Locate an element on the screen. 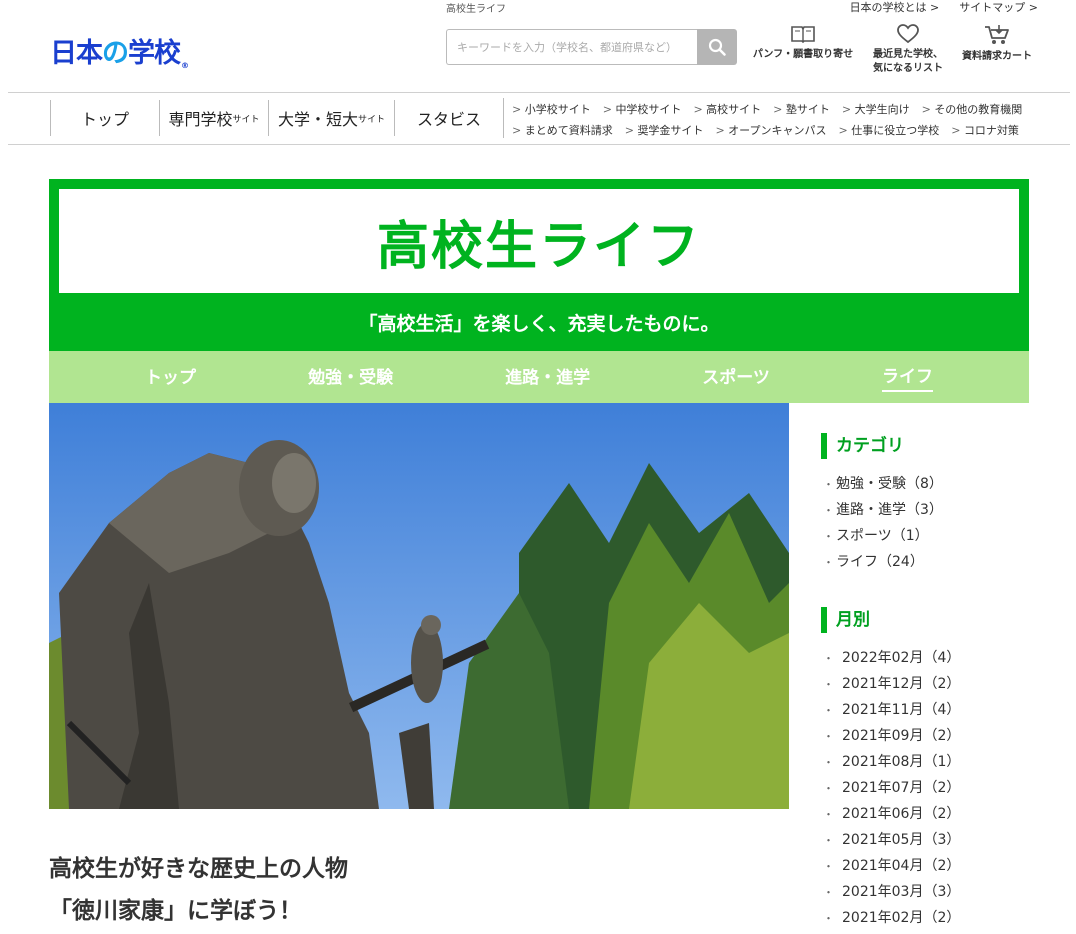 The width and height of the screenshot is (1076, 934). tab-career: 進路・進学 is located at coordinates (547, 377).